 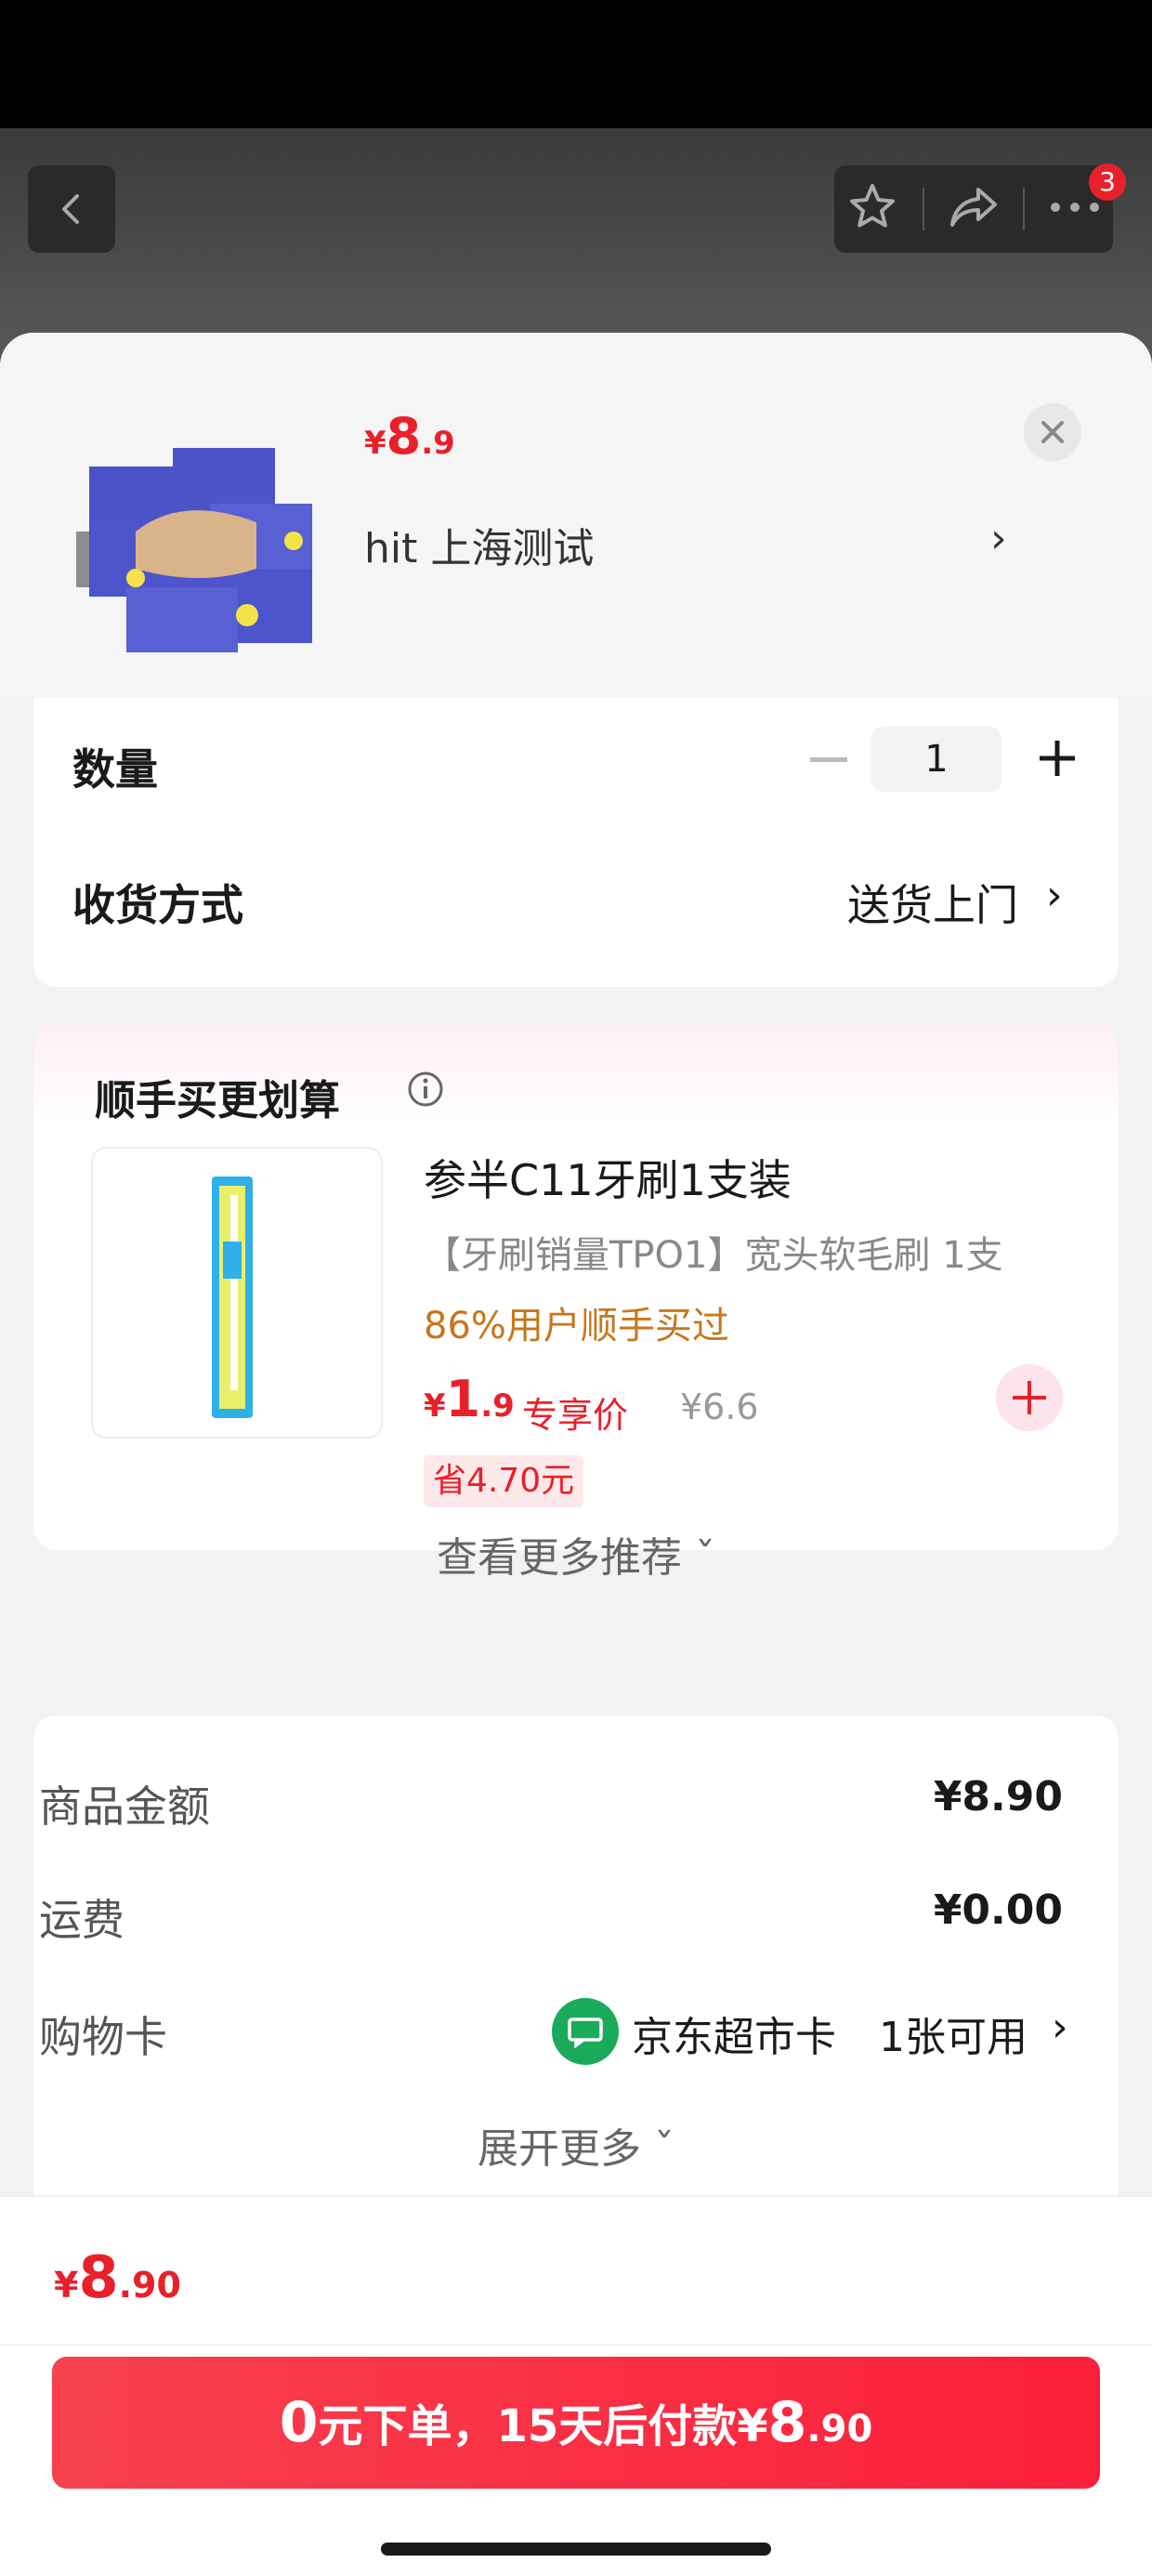 I want to click on exclusive-price-tag: 专享价, so click(x=575, y=1415).